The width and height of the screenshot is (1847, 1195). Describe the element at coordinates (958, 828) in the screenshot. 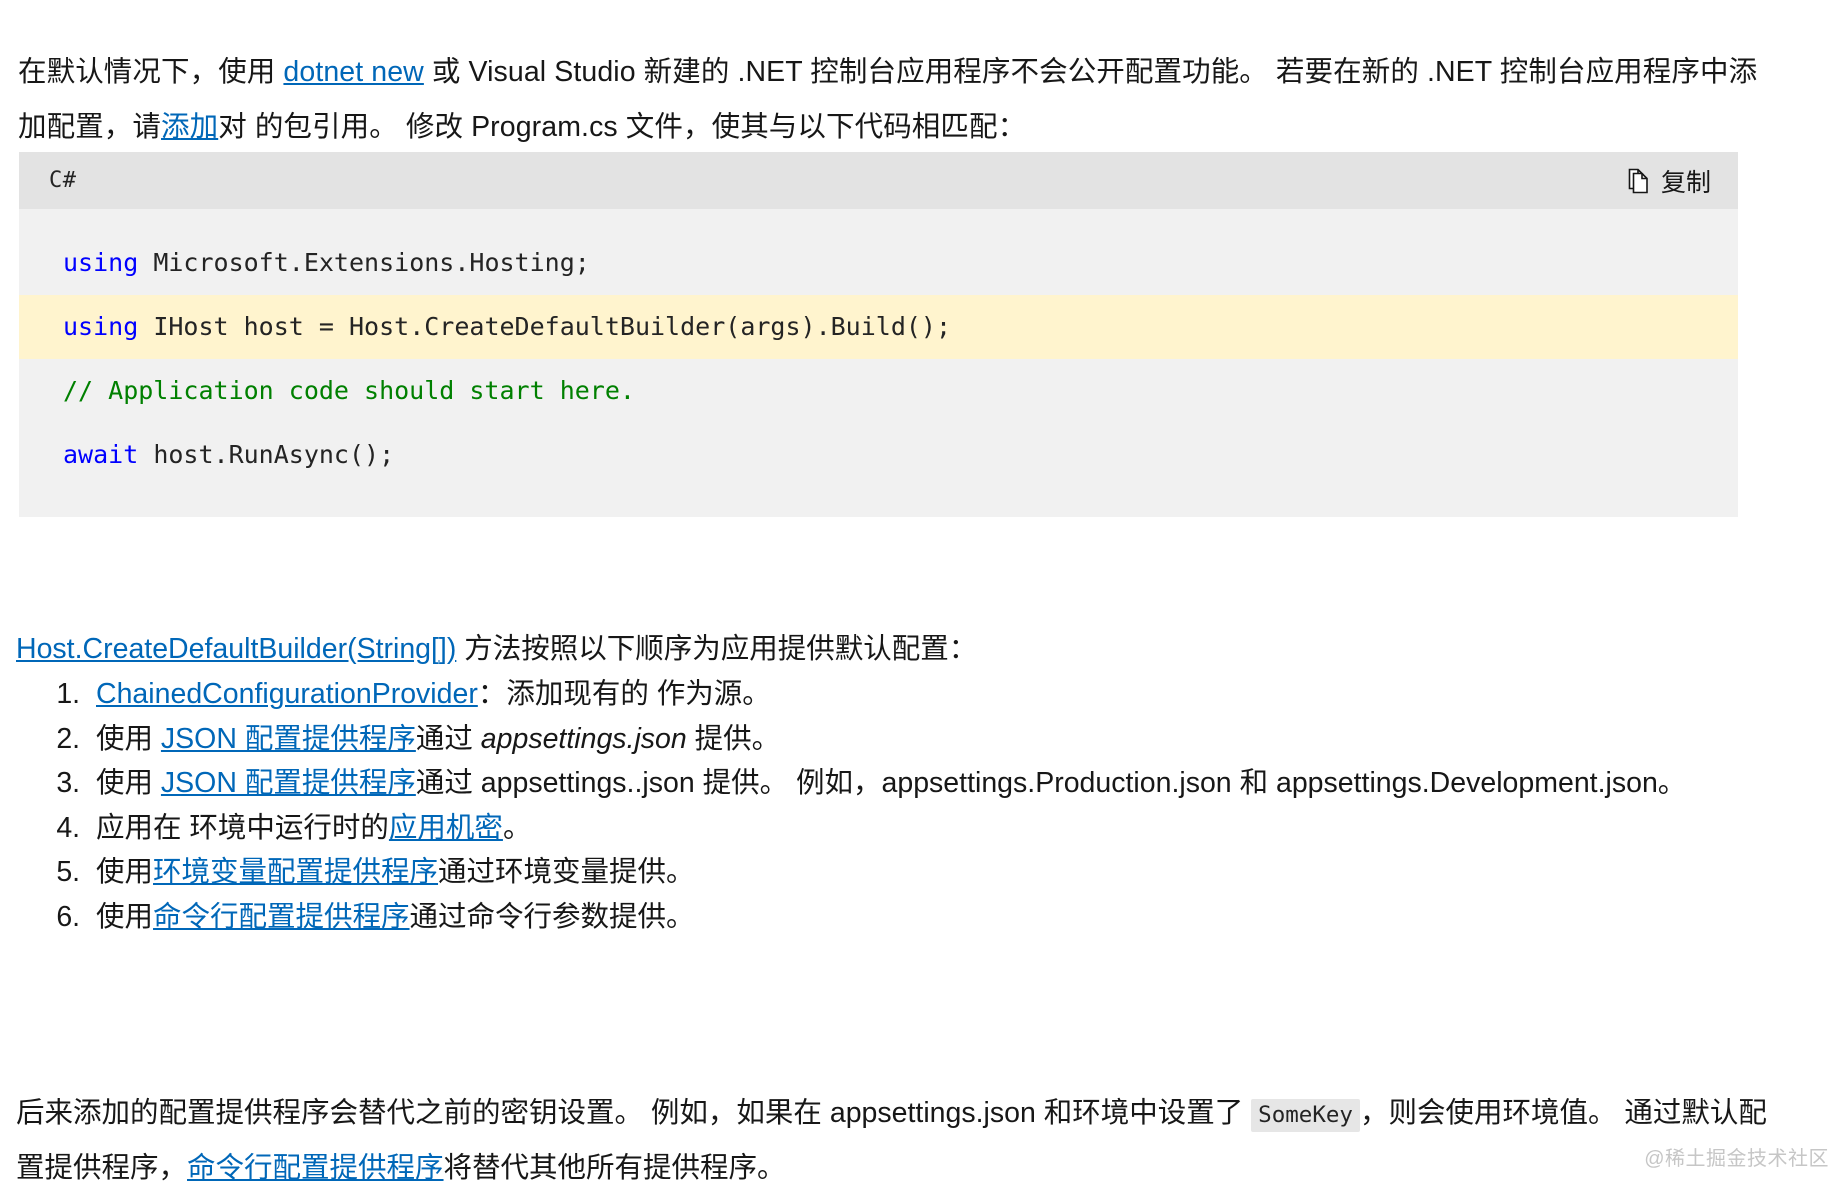

I see `list-item: 应用在 环境中运行时的应用机密。` at that location.